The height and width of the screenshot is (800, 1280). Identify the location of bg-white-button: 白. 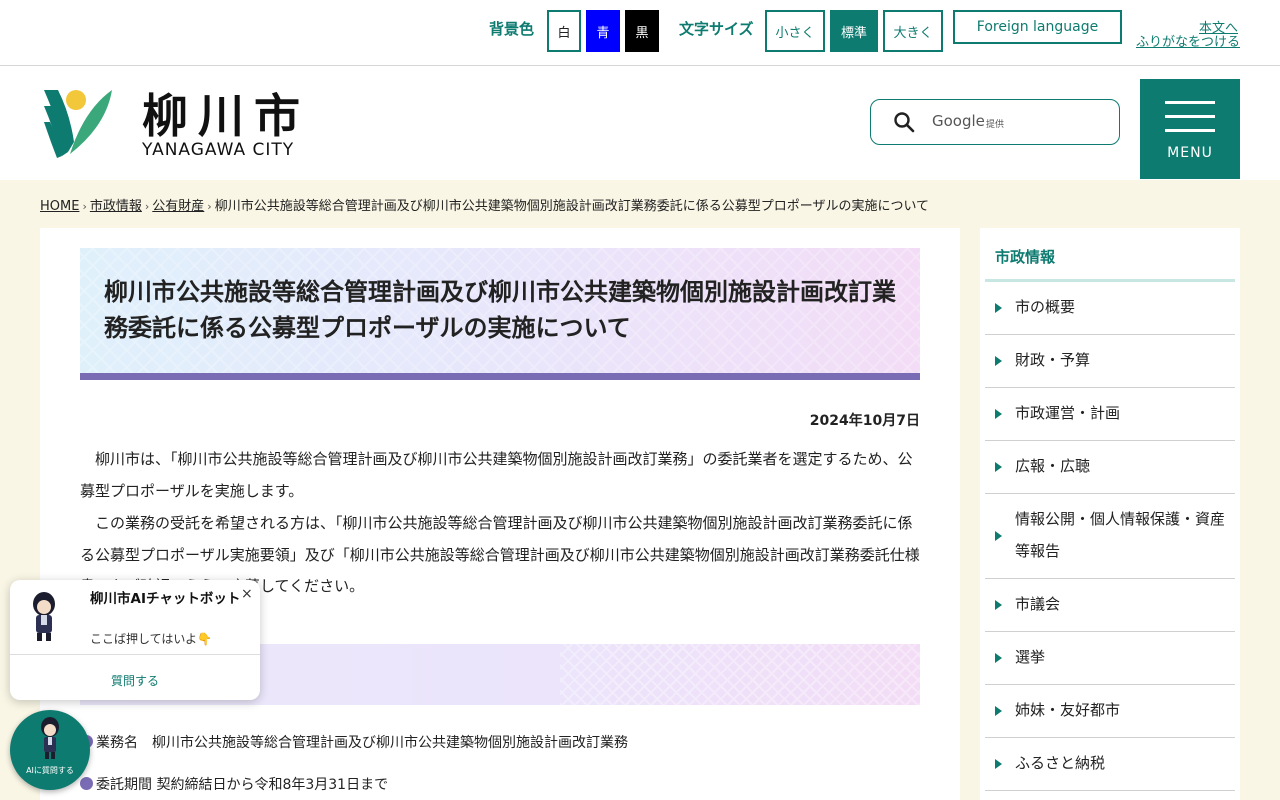
(564, 31).